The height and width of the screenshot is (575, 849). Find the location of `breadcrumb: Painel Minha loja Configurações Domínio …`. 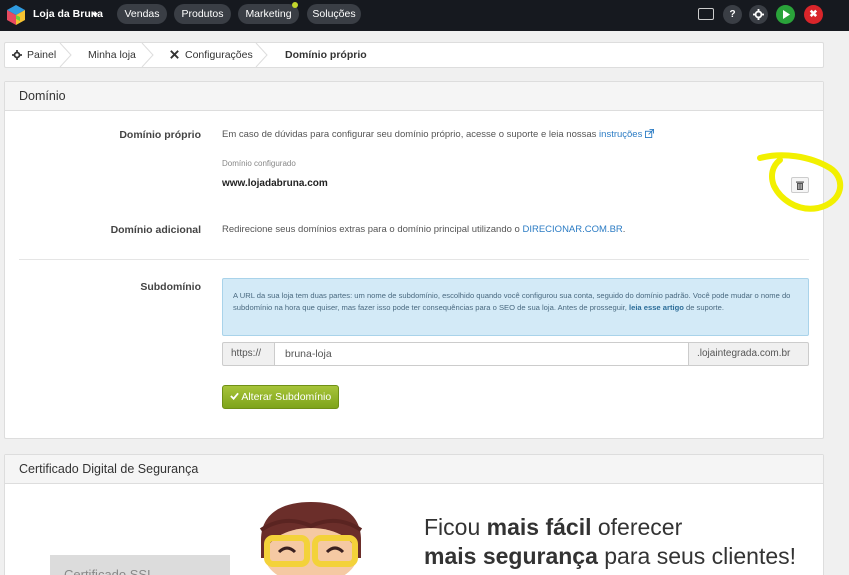

breadcrumb: Painel Minha loja Configurações Domínio … is located at coordinates (414, 55).